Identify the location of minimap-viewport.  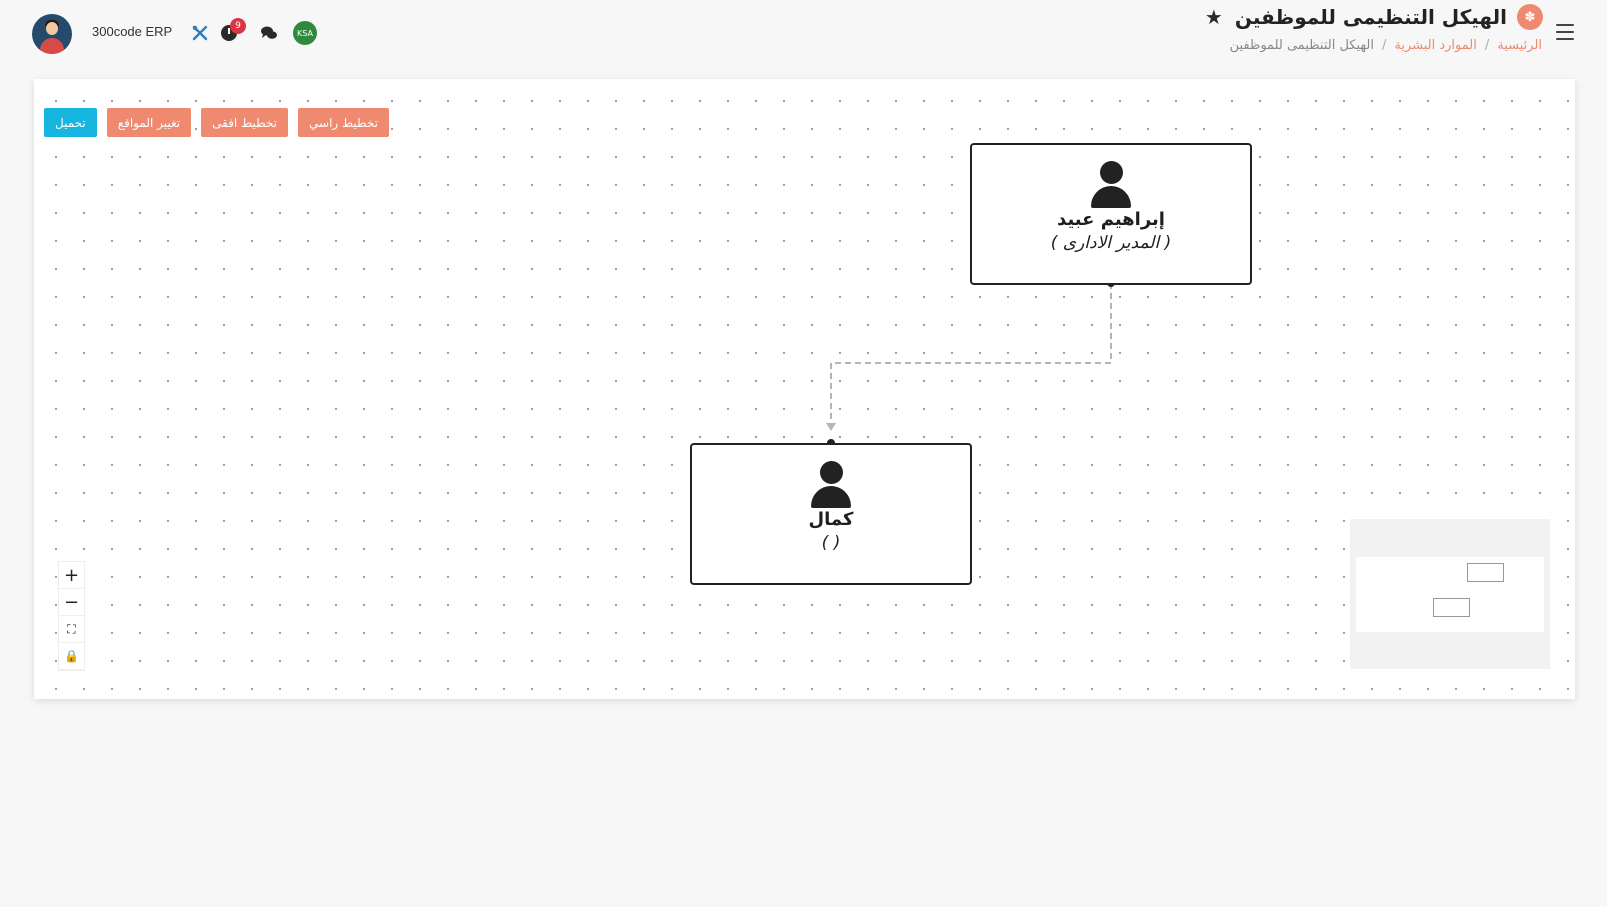
(1450, 594).